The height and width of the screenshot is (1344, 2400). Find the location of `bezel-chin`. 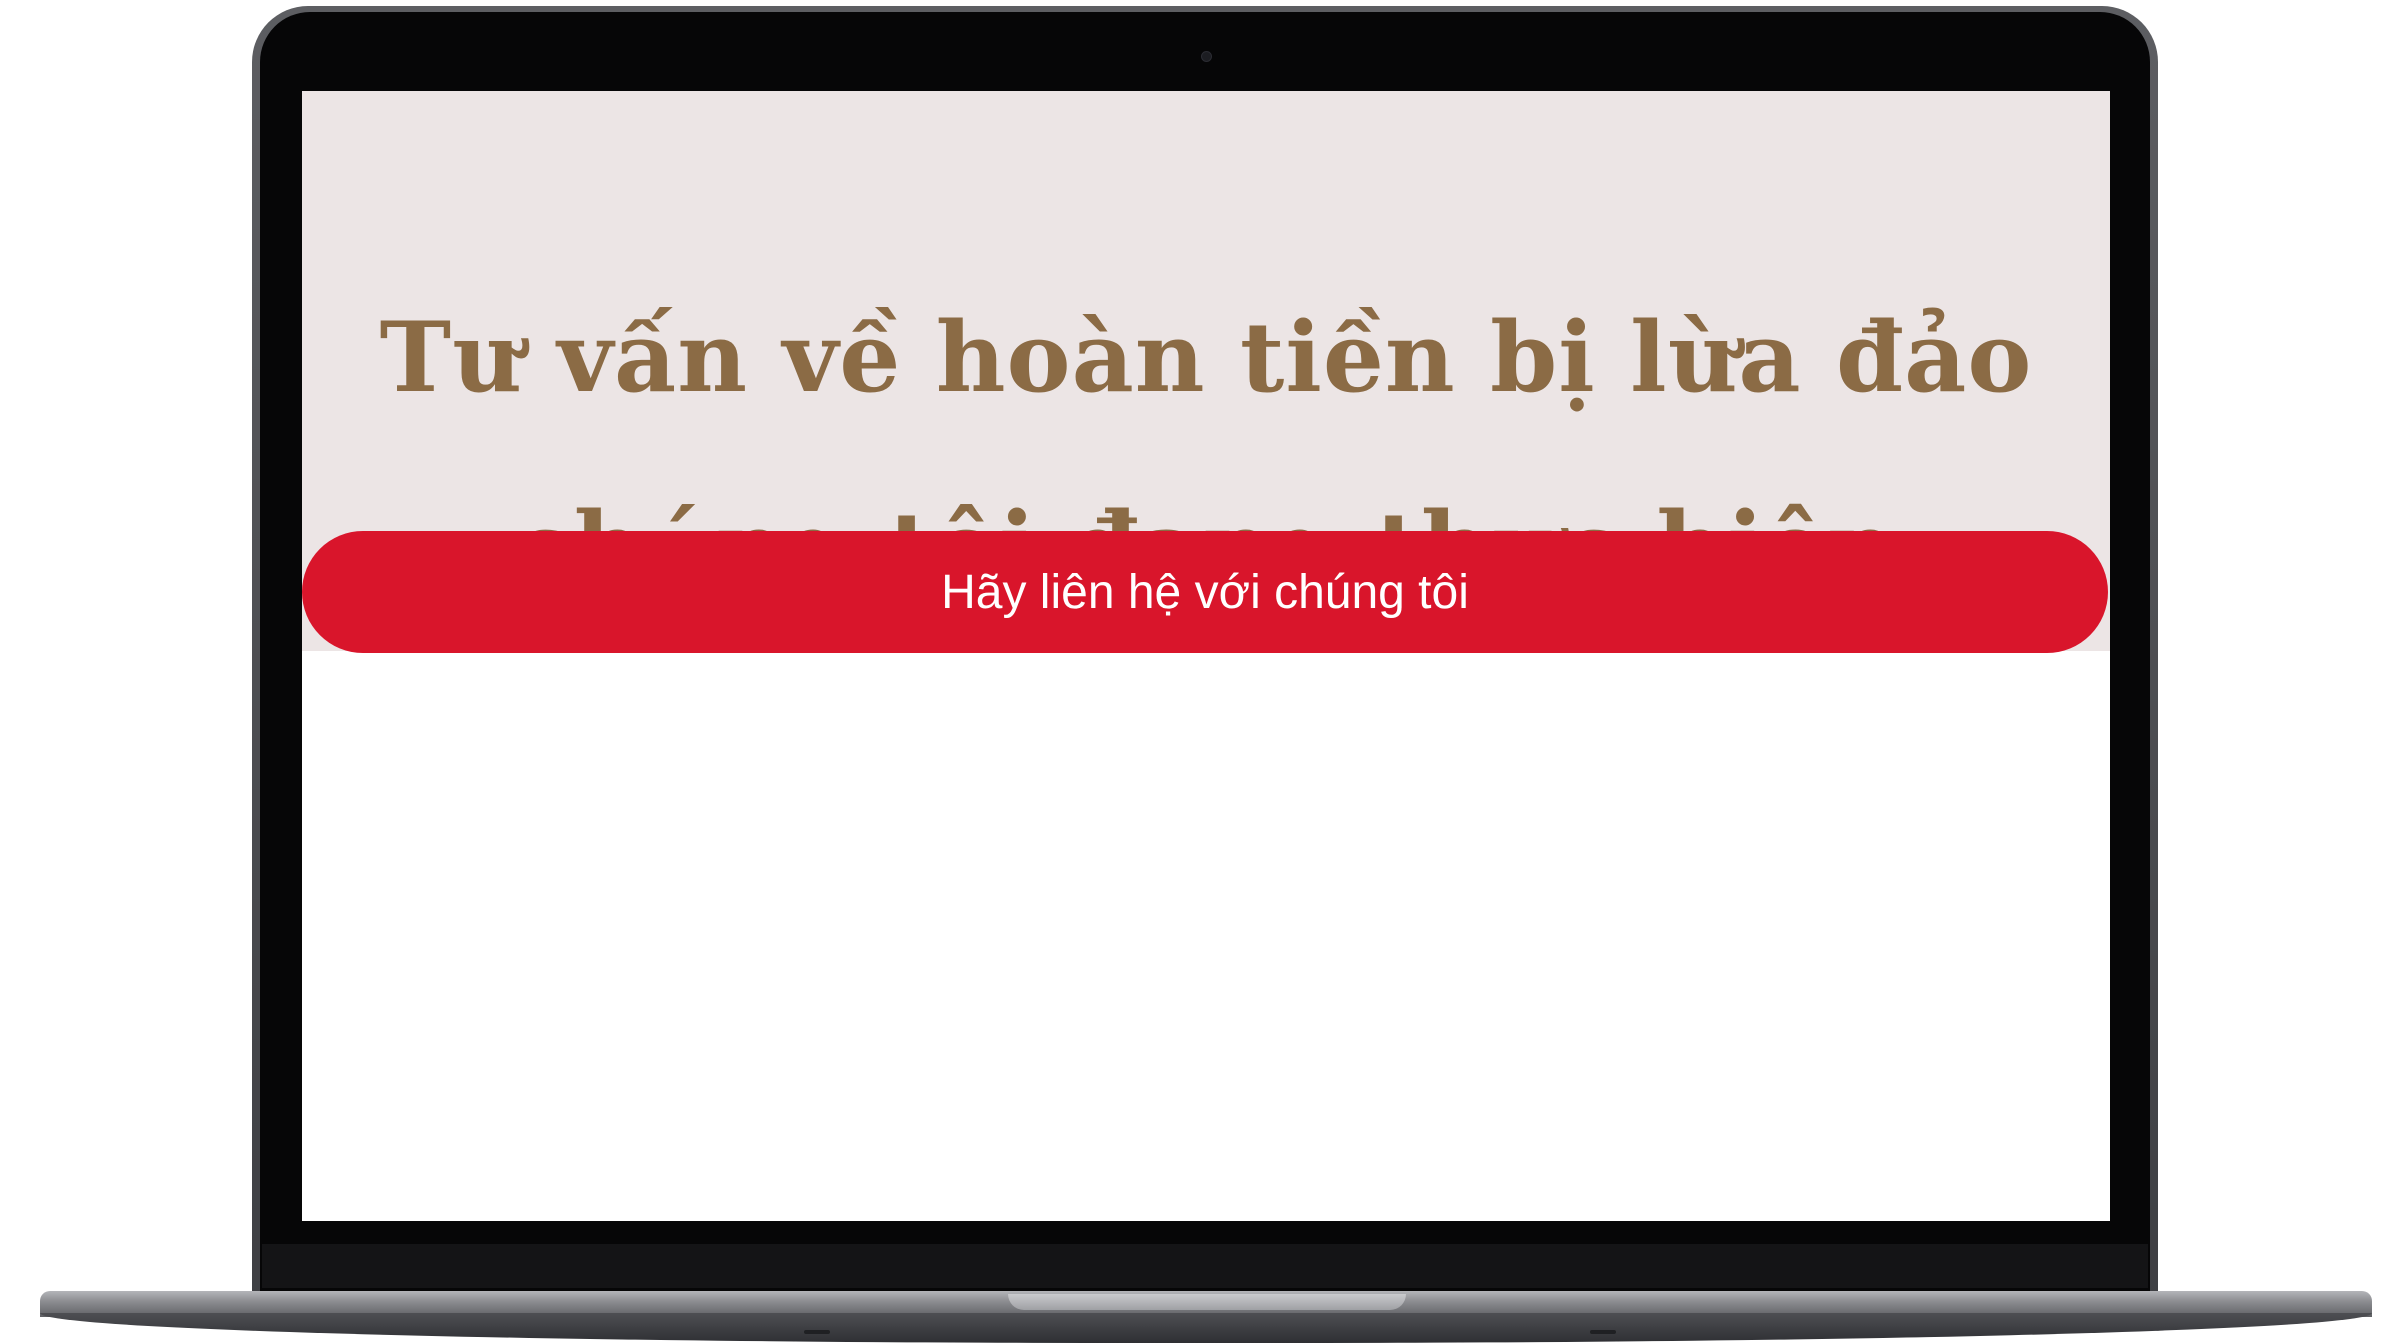

bezel-chin is located at coordinates (1205, 1266).